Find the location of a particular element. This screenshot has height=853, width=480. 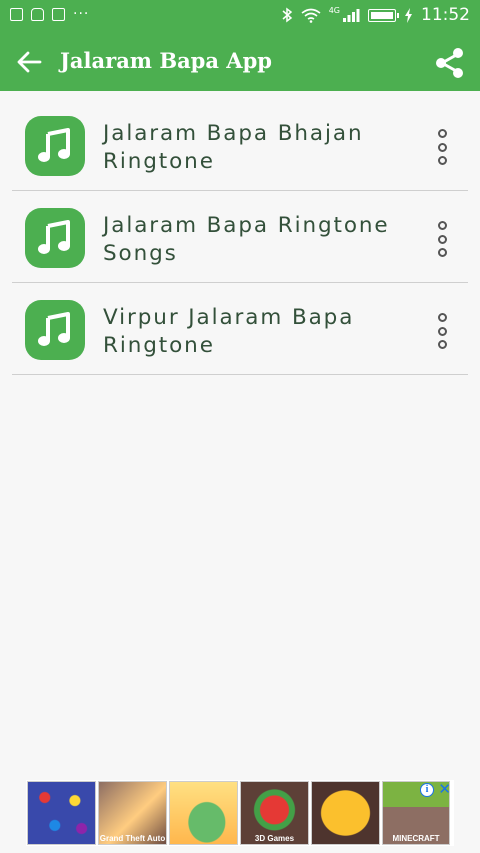

system-icons: 4G 11:52 is located at coordinates (375, 15).